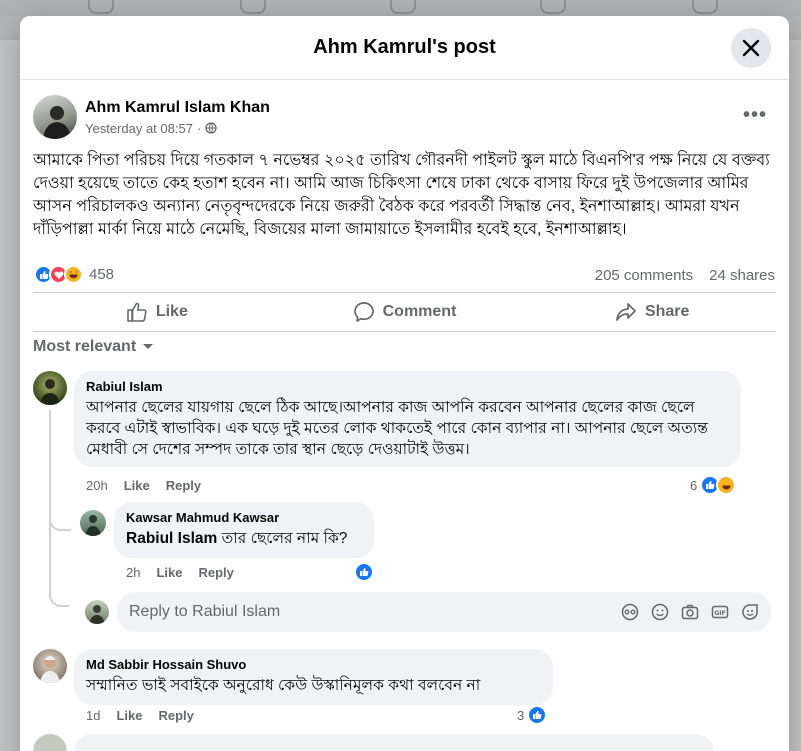  What do you see at coordinates (139, 128) in the screenshot?
I see `post-timestamp: Yesterday at 08:57` at bounding box center [139, 128].